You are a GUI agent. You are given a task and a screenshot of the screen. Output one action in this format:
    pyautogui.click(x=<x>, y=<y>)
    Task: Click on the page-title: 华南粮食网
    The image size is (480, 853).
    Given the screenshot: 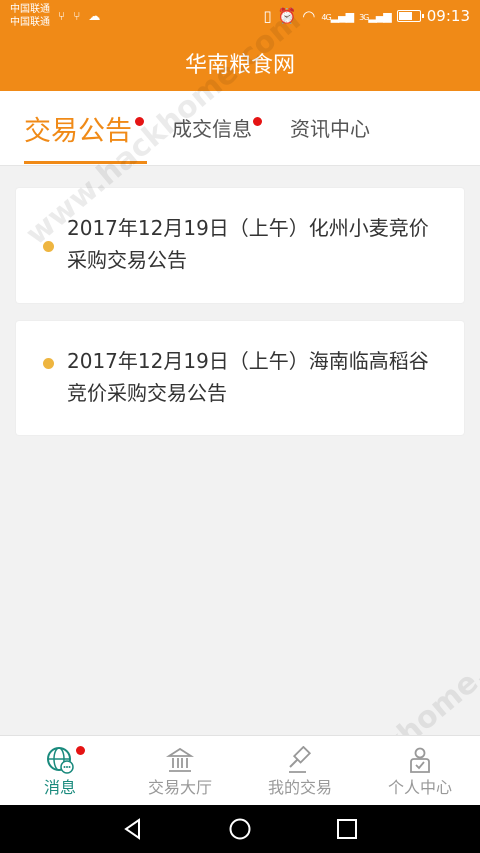 What is the action you would take?
    pyautogui.click(x=239, y=65)
    